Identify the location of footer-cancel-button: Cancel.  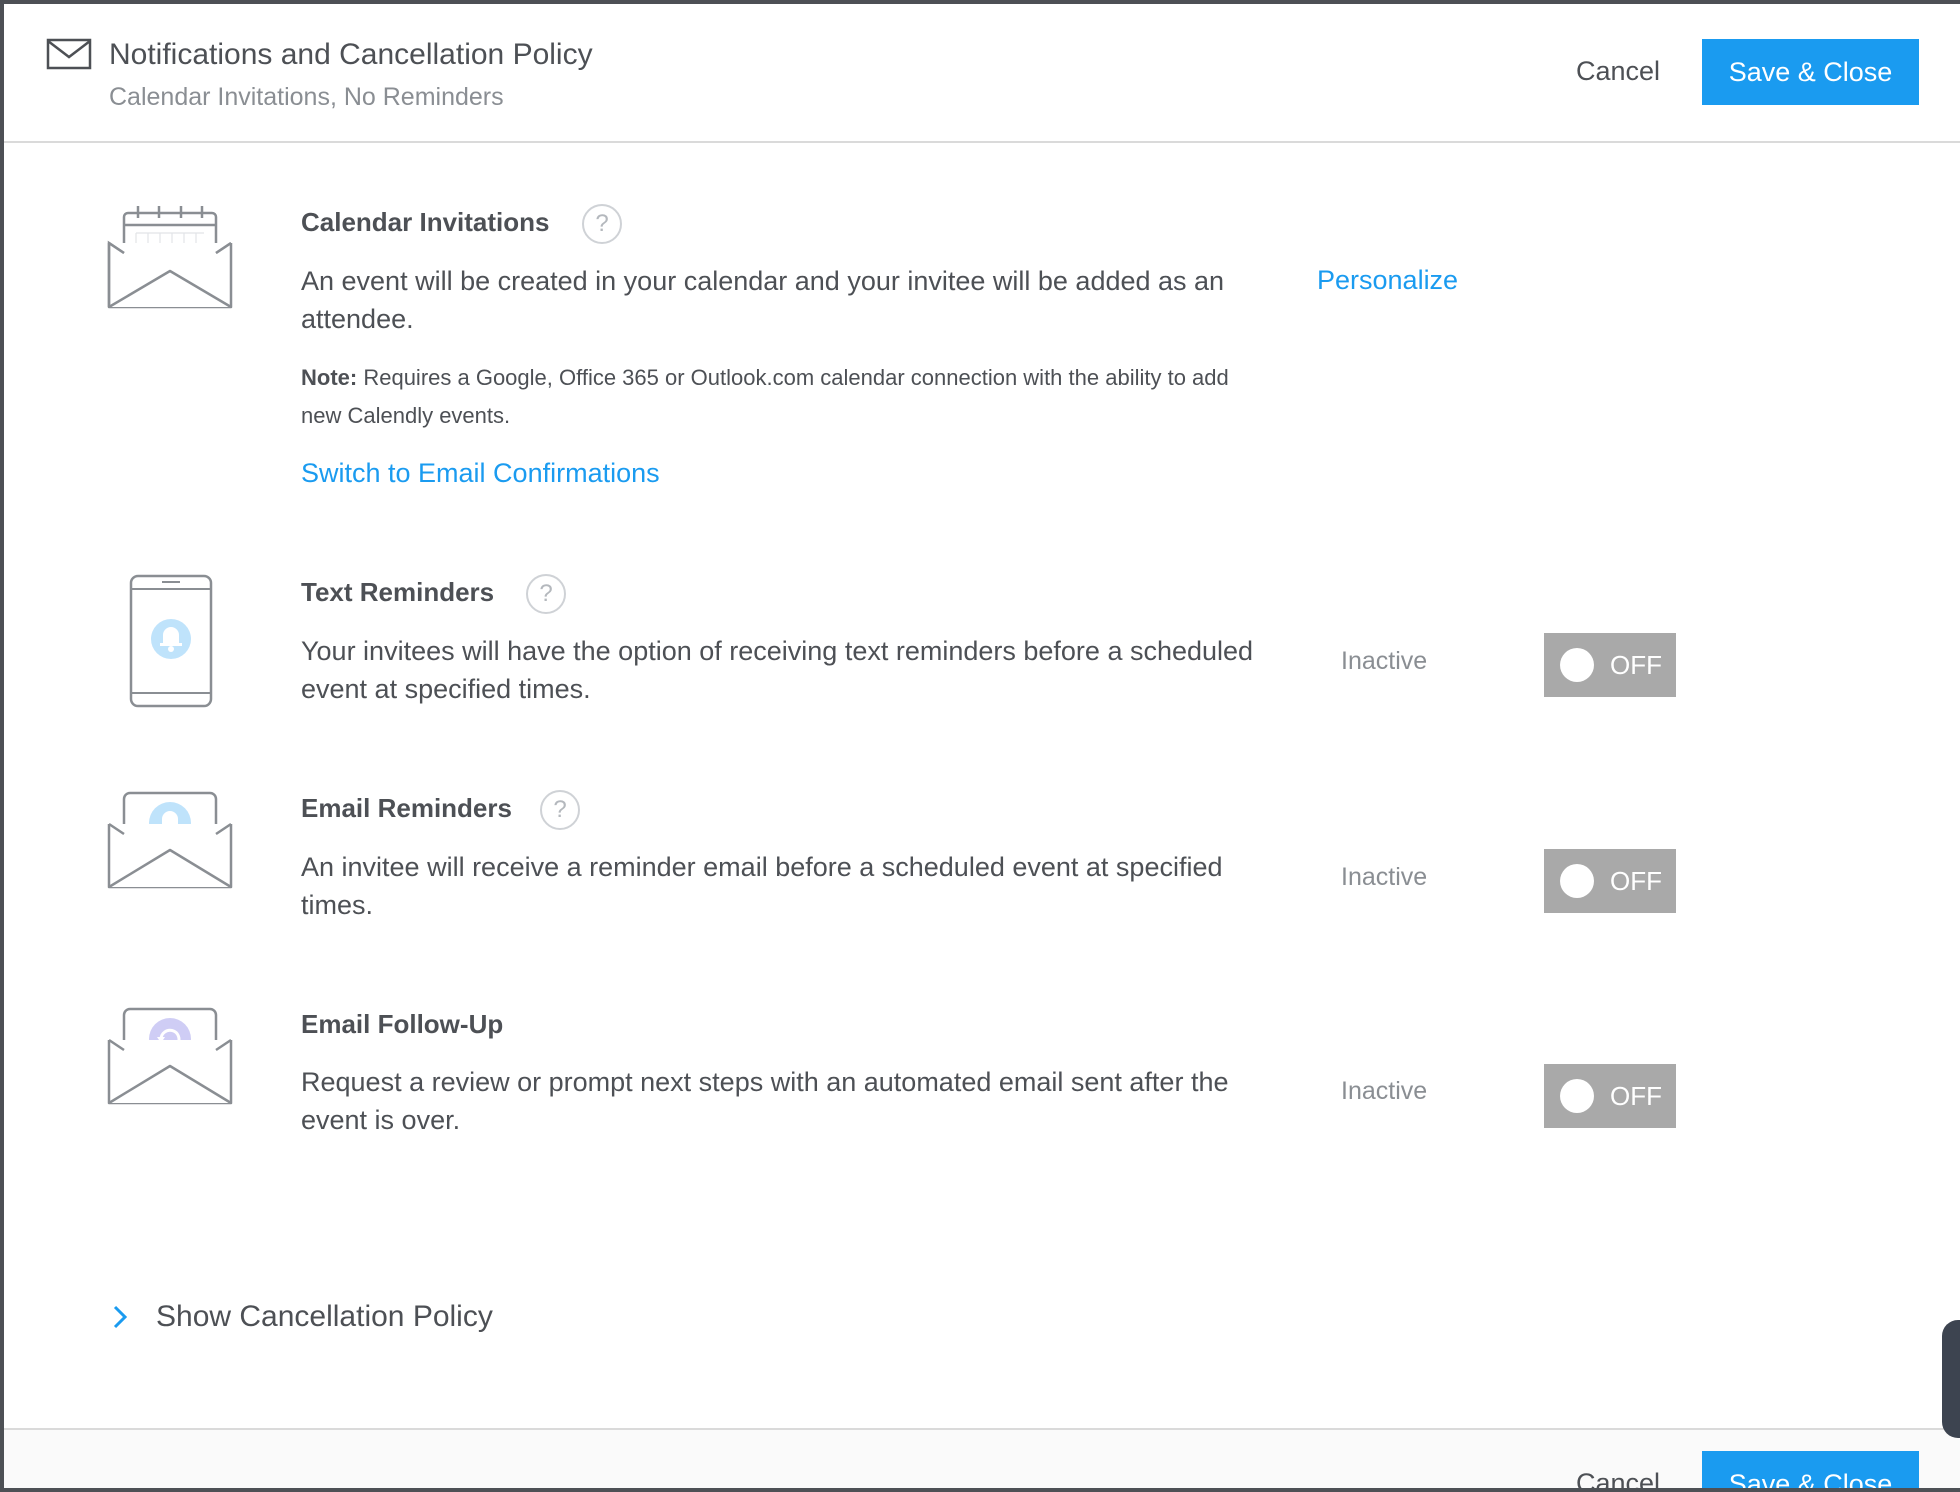
(1618, 1478).